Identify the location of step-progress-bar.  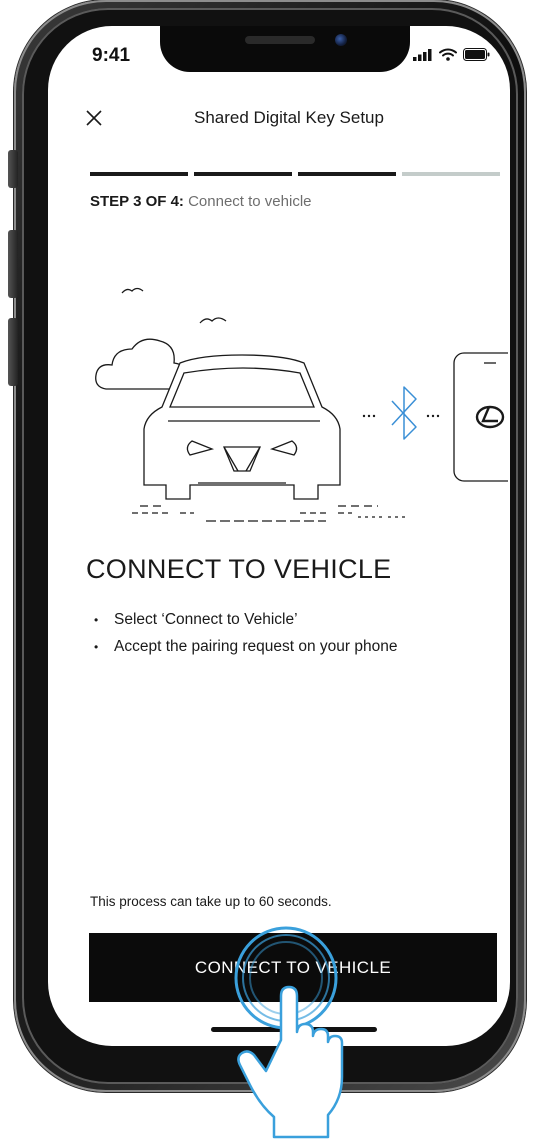
(295, 174).